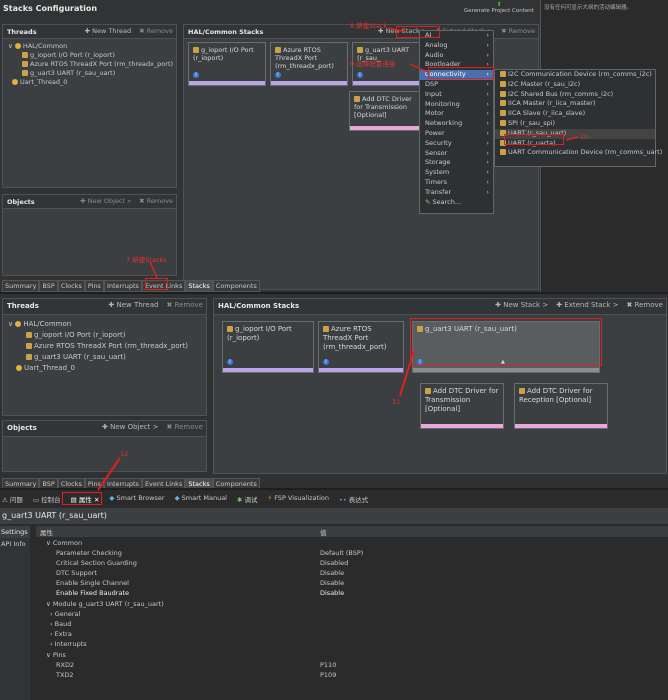 Image resolution: width=668 pixels, height=700 pixels. Describe the element at coordinates (357, 656) in the screenshot. I see `table-row: ∨ Pins` at that location.